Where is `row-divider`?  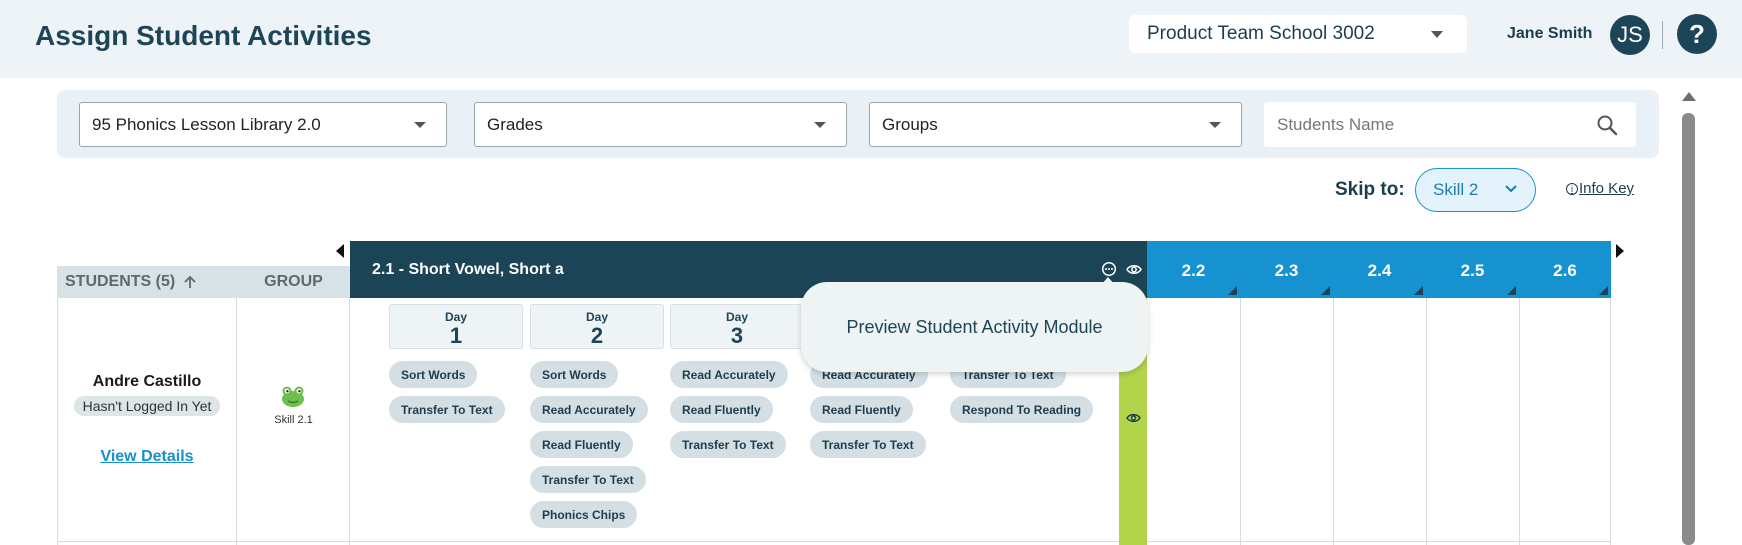
row-divider is located at coordinates (833, 541).